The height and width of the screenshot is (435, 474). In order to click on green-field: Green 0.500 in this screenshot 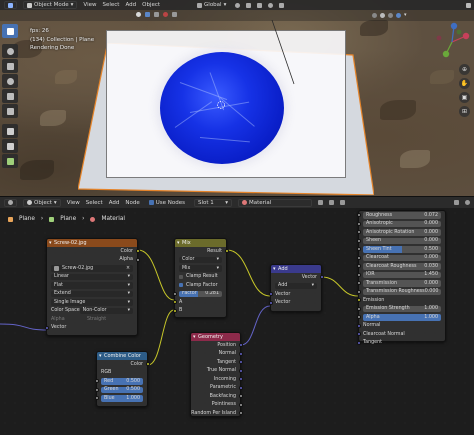, I will do `click(122, 389)`.